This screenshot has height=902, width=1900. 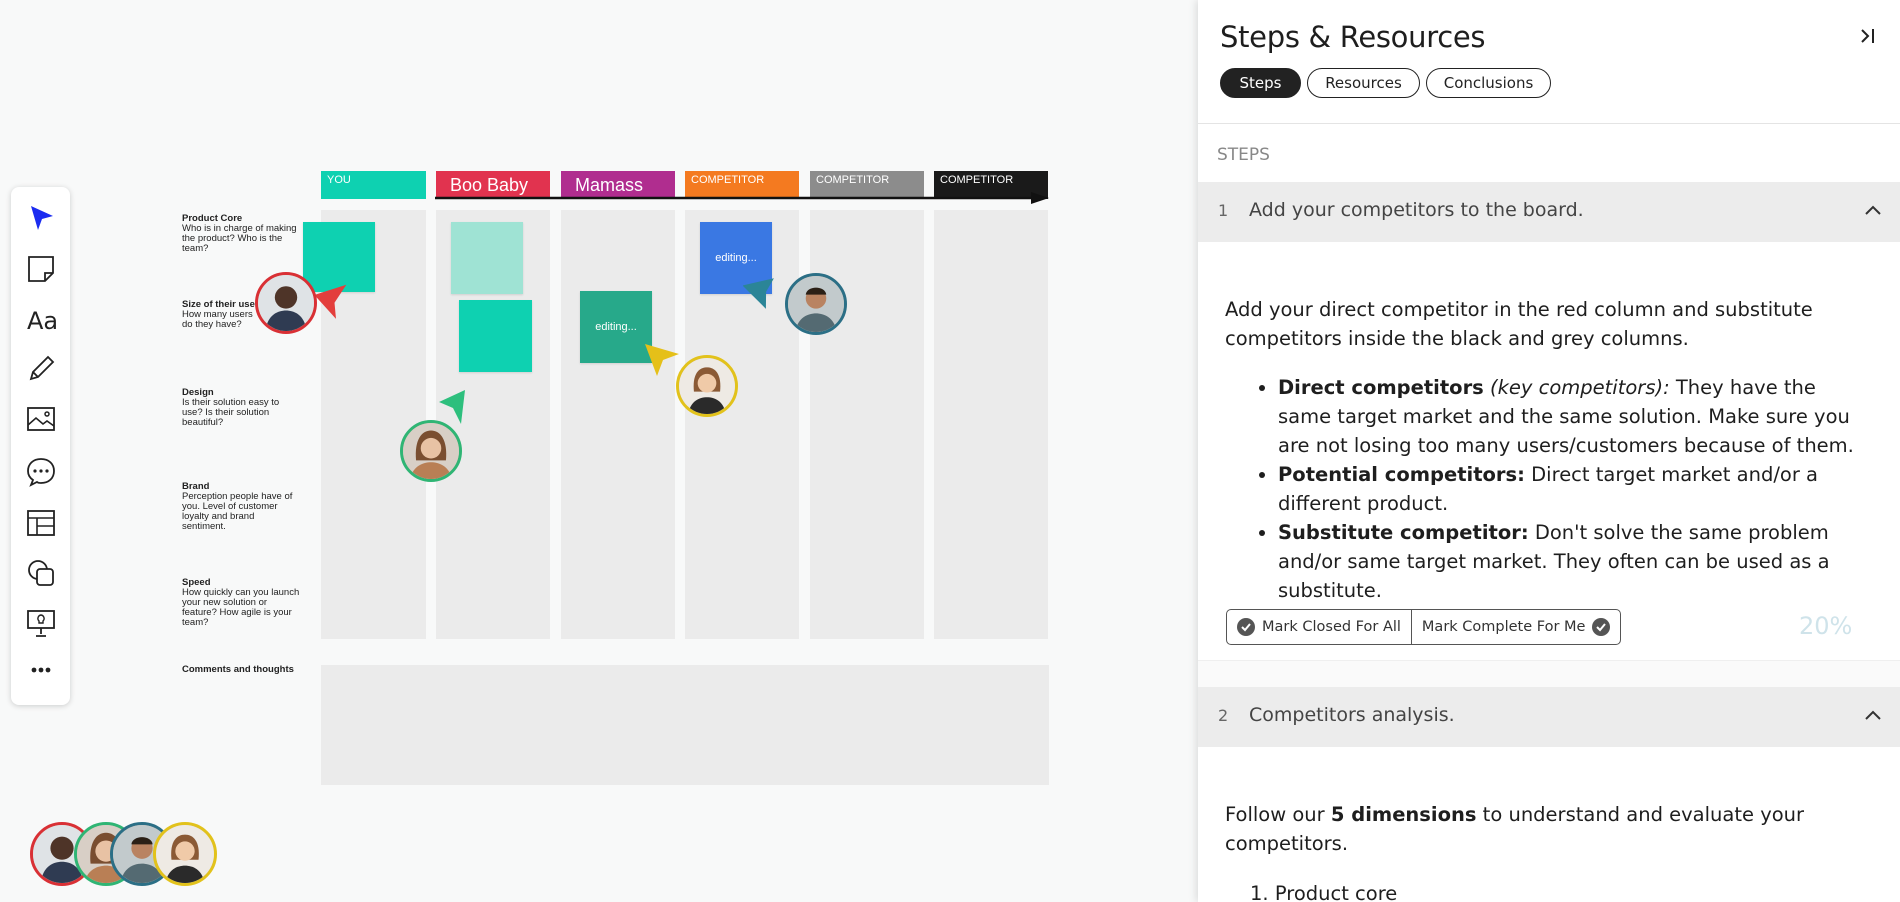 What do you see at coordinates (1223, 210) in the screenshot?
I see `step-number: 1` at bounding box center [1223, 210].